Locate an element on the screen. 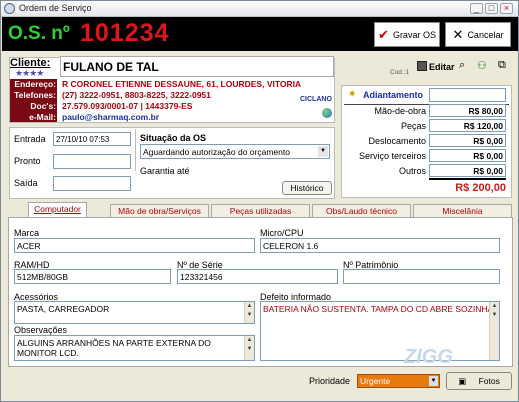 This screenshot has height=402, width=519. servico-terceiros-value: R$ 0,00 is located at coordinates (467, 155).